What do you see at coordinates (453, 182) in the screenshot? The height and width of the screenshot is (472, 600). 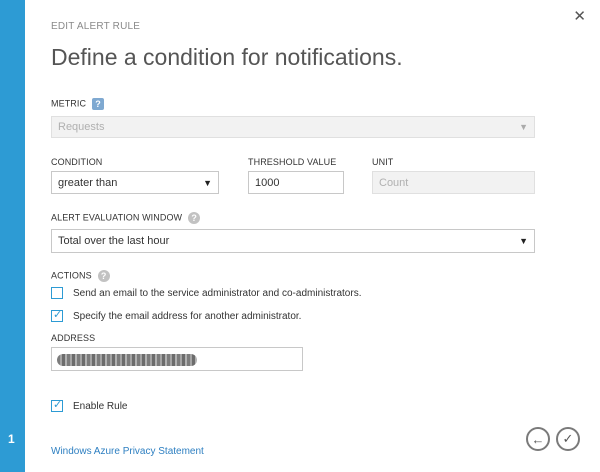 I see `unit-field: Count` at bounding box center [453, 182].